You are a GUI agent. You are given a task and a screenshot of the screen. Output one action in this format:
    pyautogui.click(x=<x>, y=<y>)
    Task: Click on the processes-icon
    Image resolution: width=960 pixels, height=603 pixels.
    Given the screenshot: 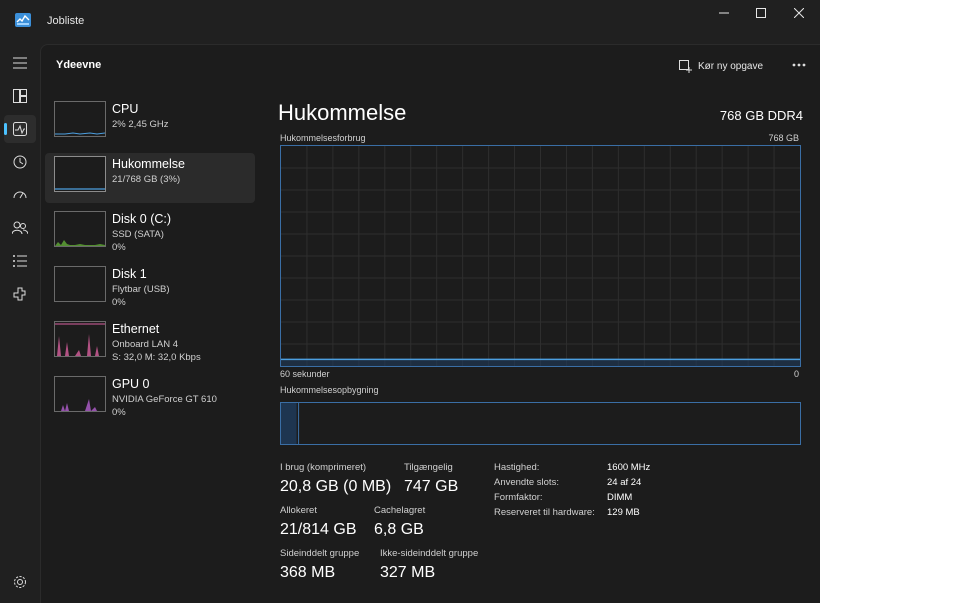 What is the action you would take?
    pyautogui.click(x=20, y=96)
    